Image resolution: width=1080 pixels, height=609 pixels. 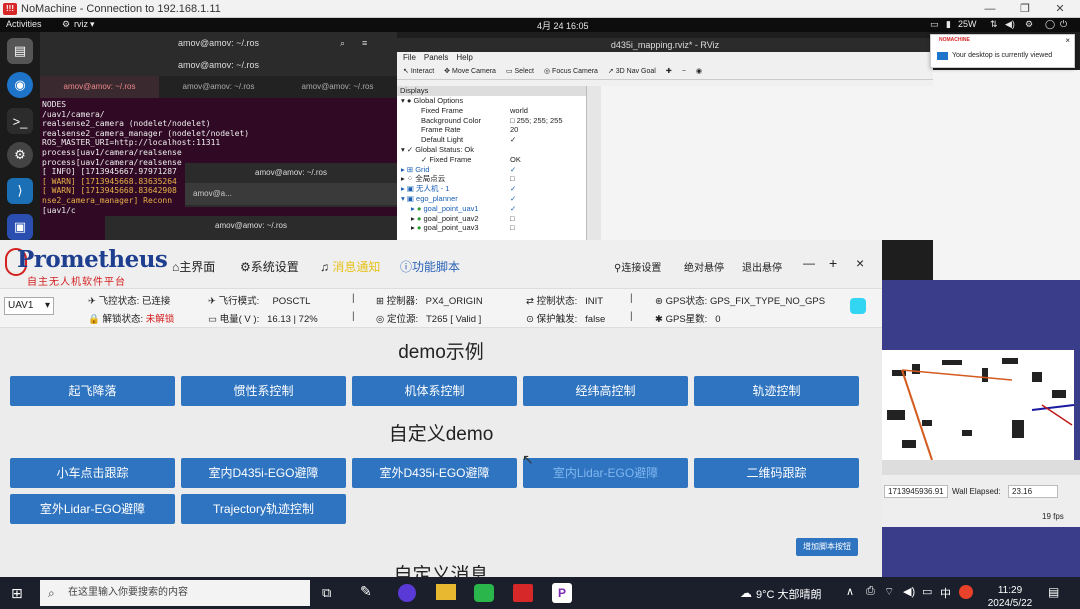 I want to click on notification-center-icon: ▤, so click(x=1053, y=592).